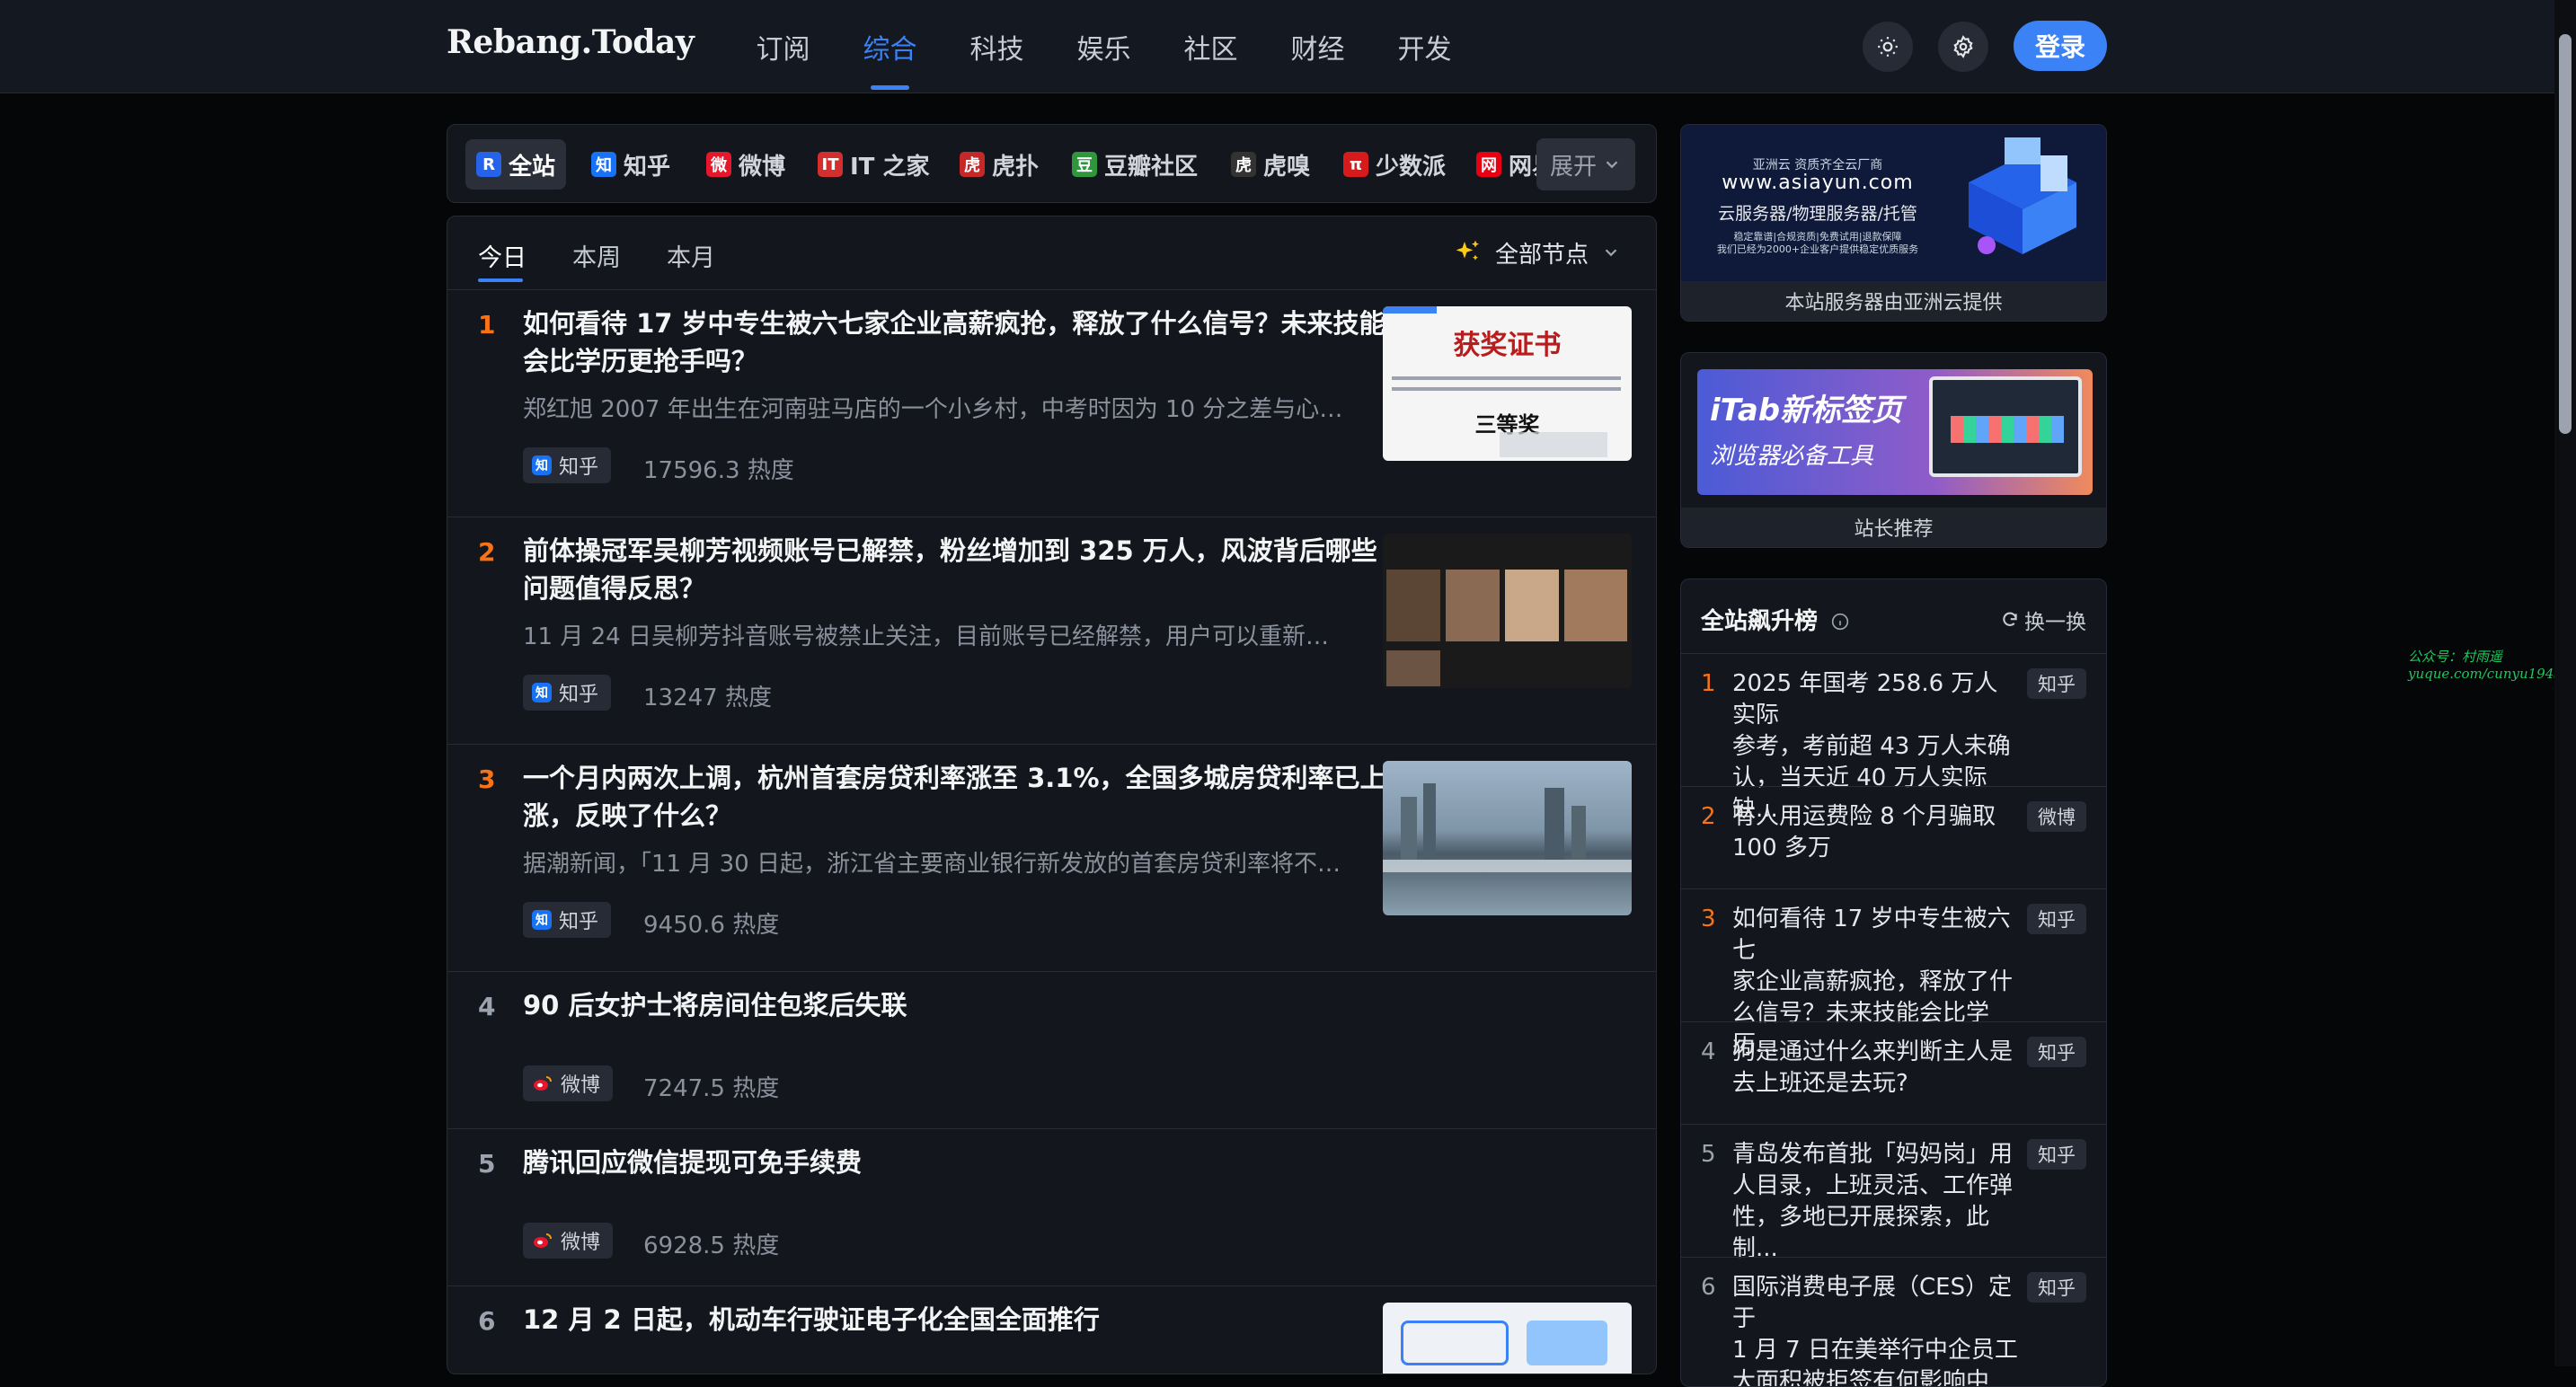 This screenshot has width=2576, height=1387. I want to click on rebang-logo-icon: R, so click(489, 164).